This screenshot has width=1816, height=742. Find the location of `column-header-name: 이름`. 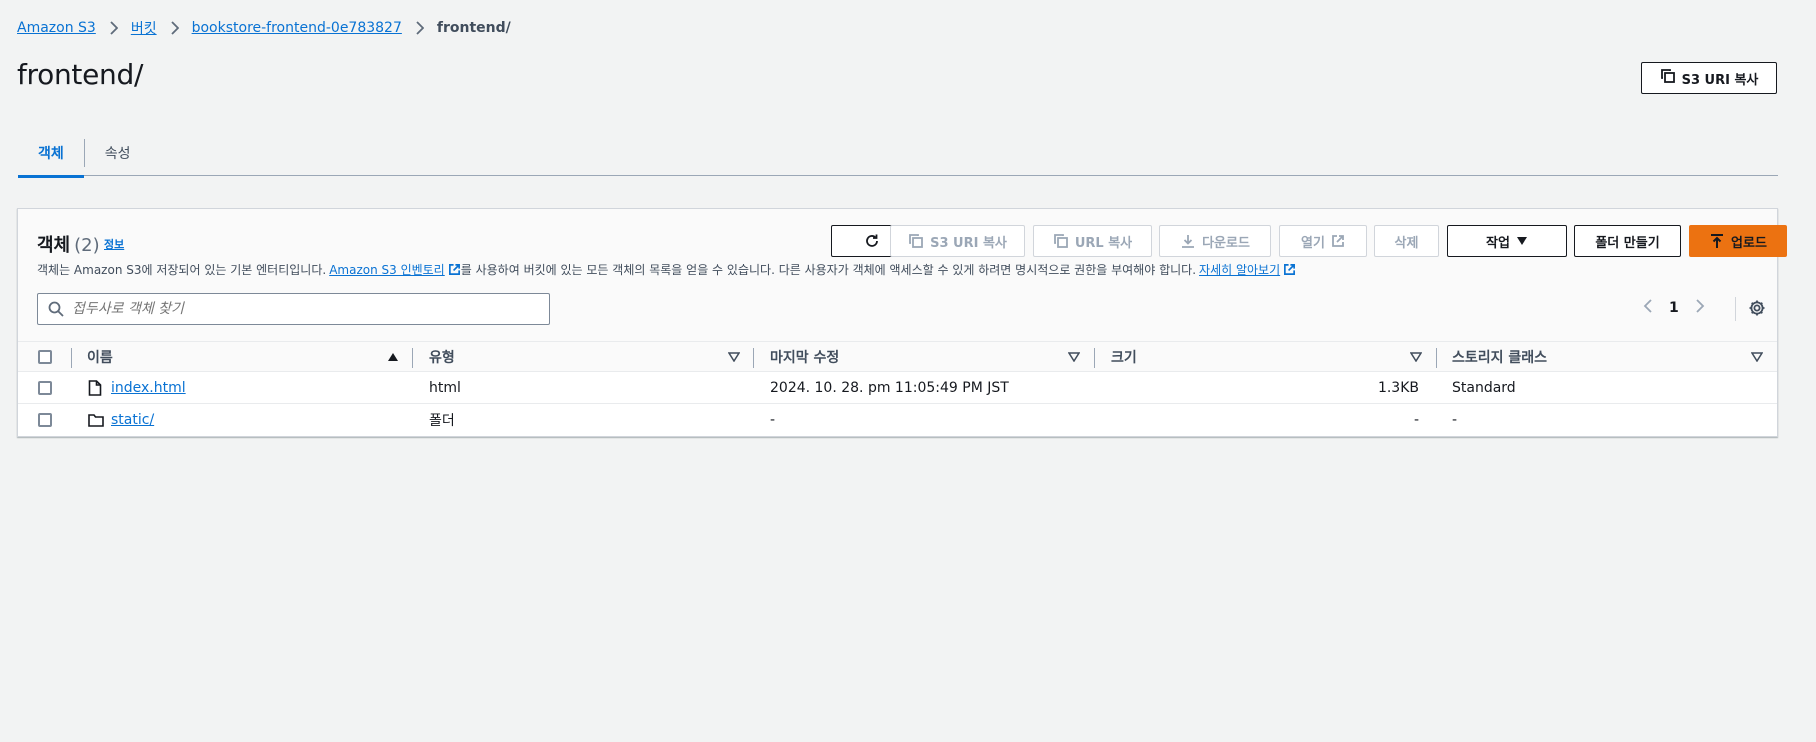

column-header-name: 이름 is located at coordinates (100, 356).